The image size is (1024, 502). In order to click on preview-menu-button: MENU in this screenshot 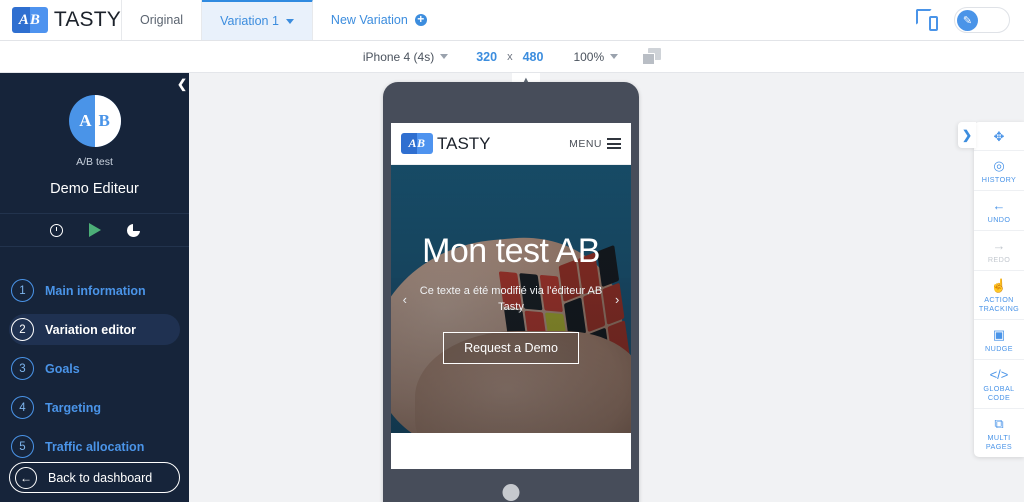, I will do `click(595, 144)`.